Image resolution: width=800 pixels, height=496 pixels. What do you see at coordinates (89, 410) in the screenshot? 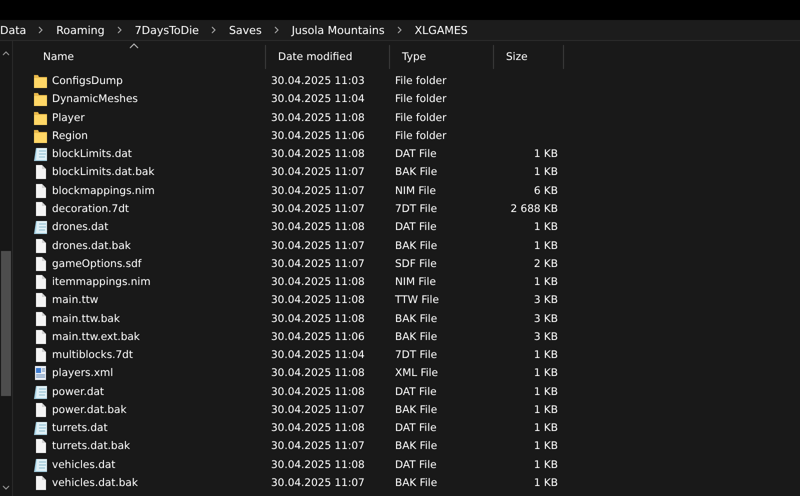
I see `file-name: power.dat.bak` at bounding box center [89, 410].